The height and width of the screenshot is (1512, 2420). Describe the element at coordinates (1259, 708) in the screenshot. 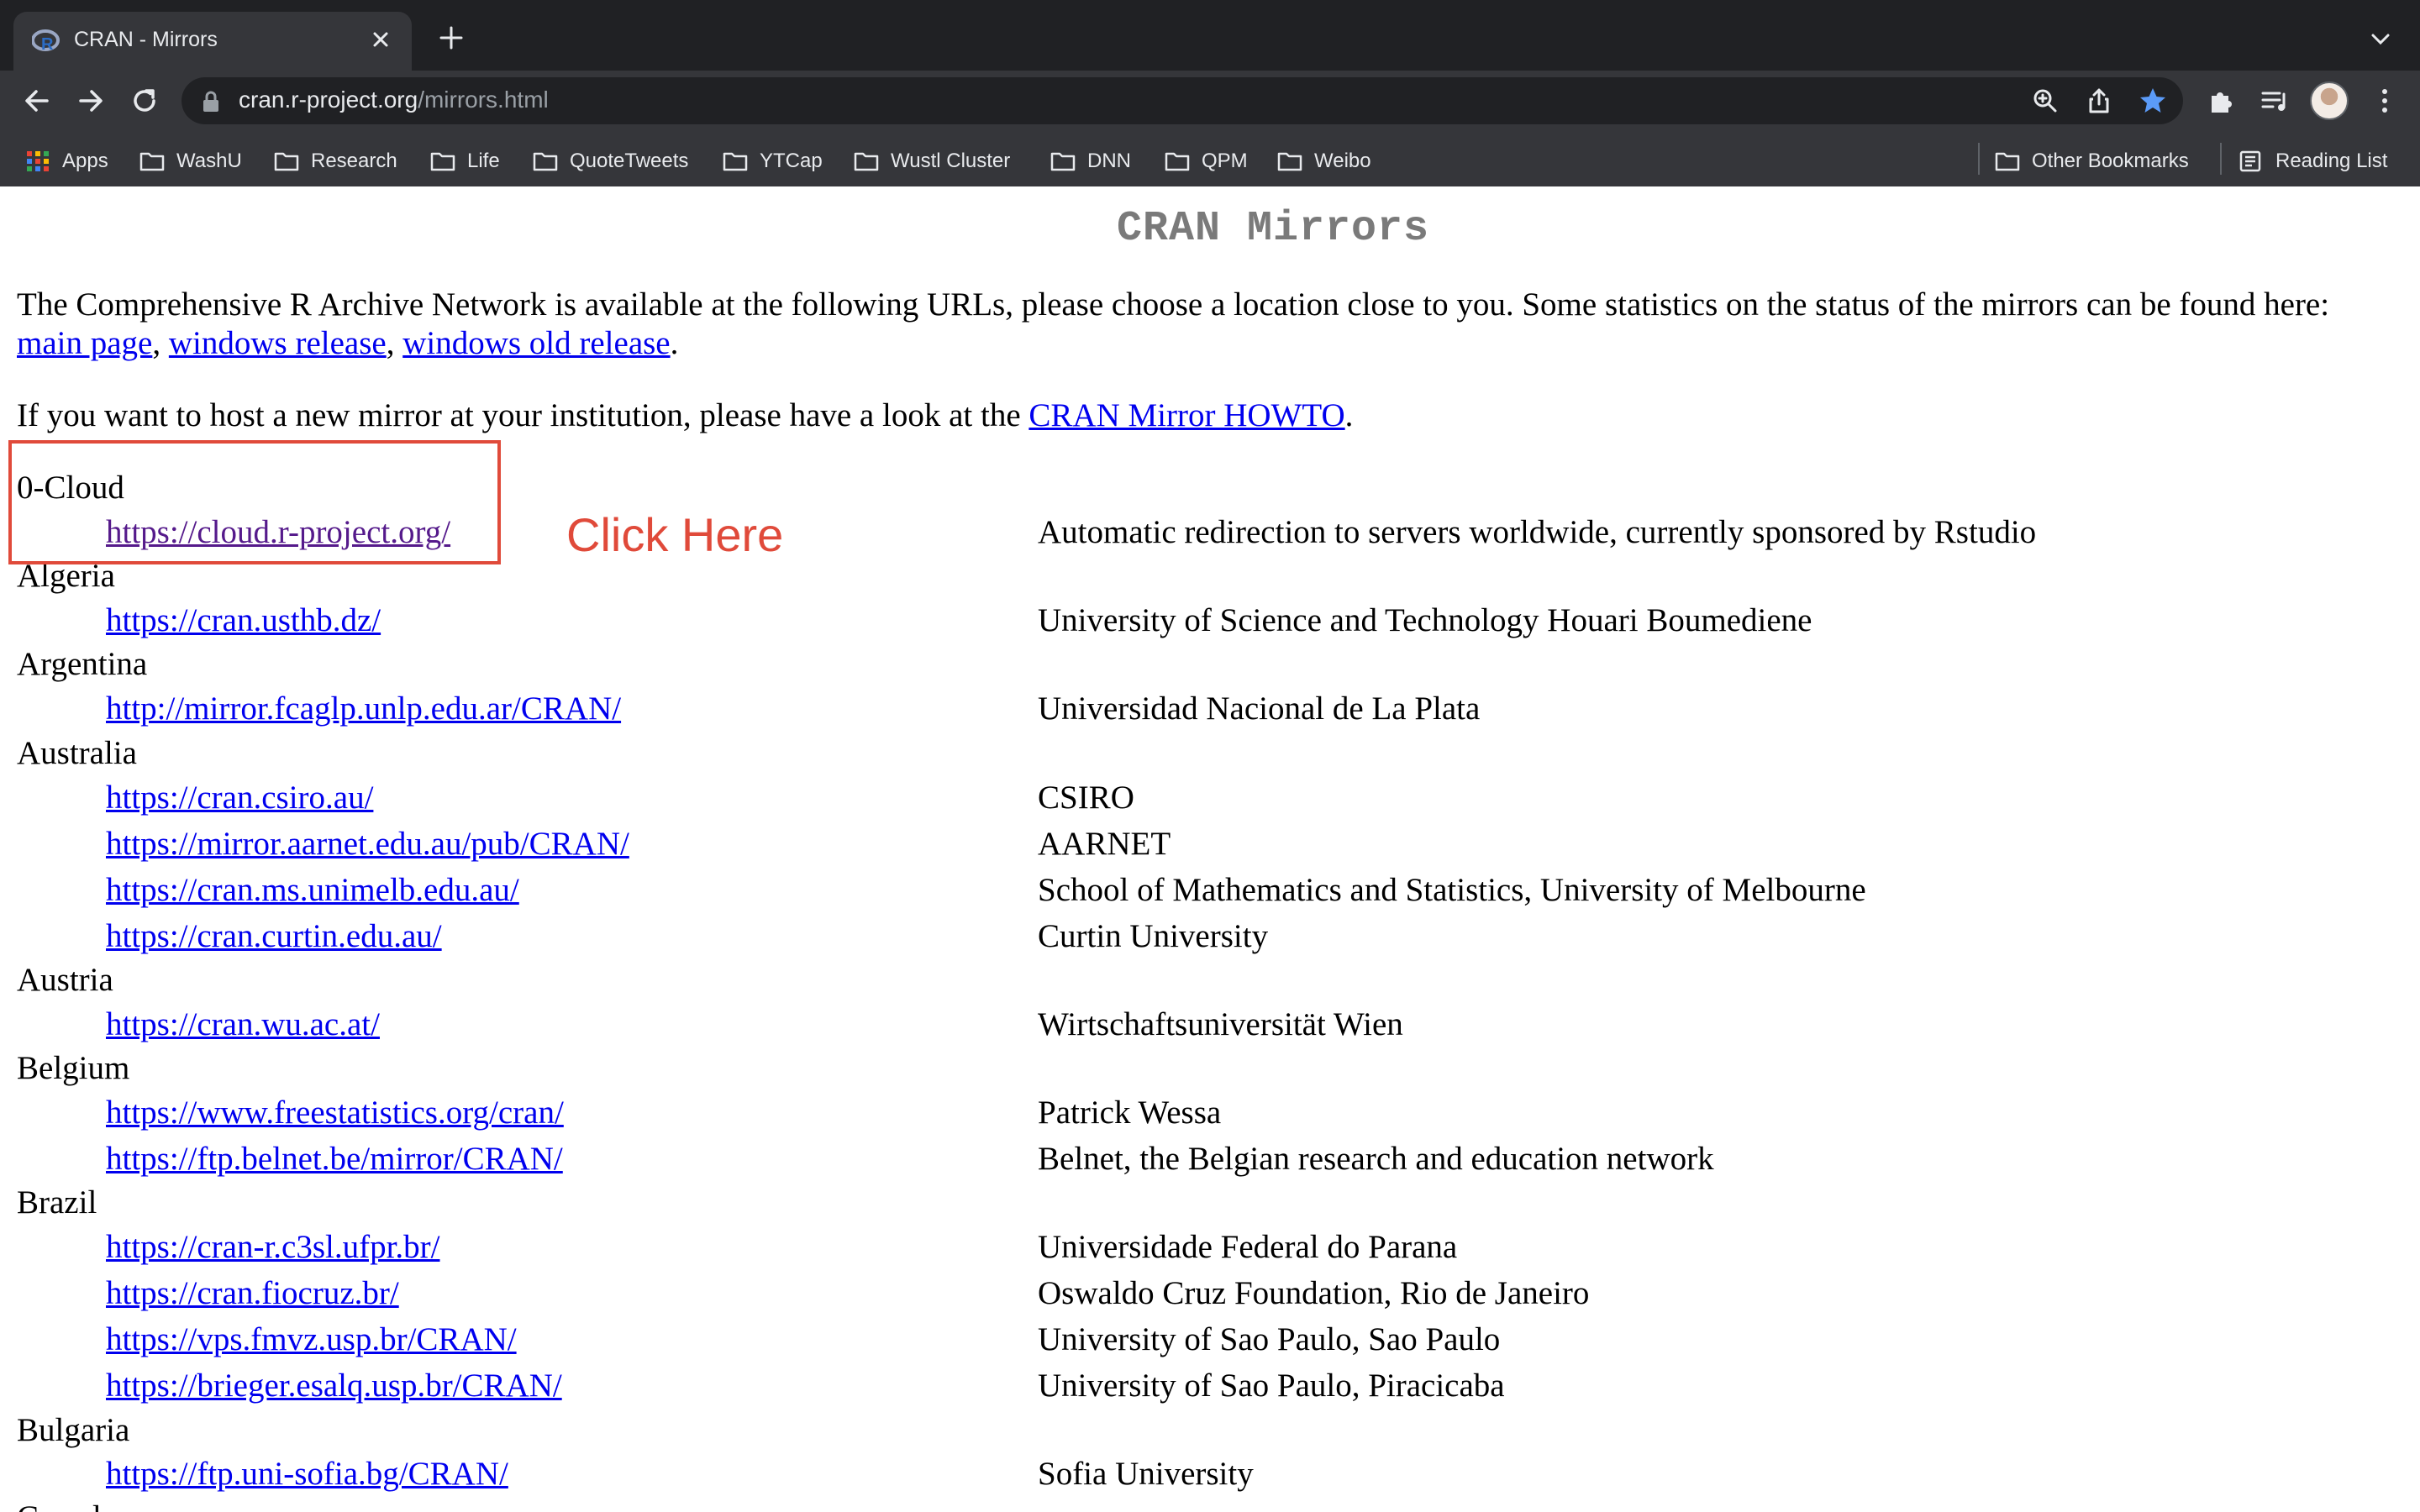

I see `mirror-description: Universidad Nacional de La Plata` at that location.